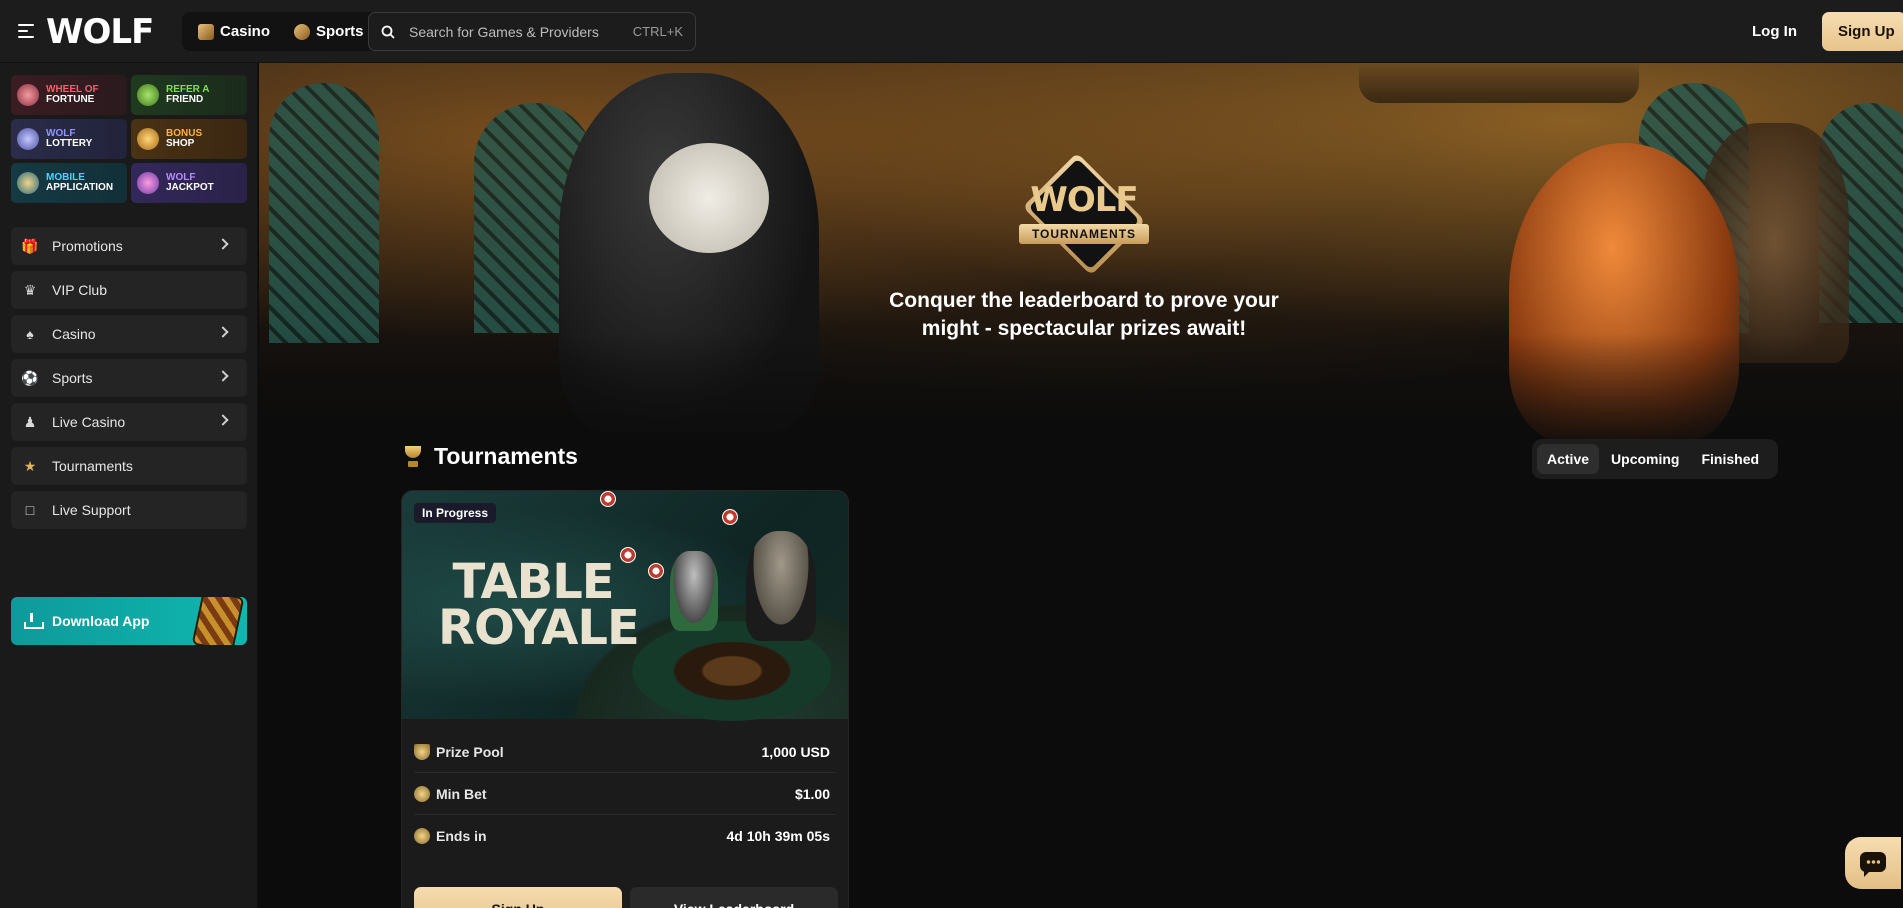 The height and width of the screenshot is (908, 1903). What do you see at coordinates (148, 139) in the screenshot?
I see `shop-icon` at bounding box center [148, 139].